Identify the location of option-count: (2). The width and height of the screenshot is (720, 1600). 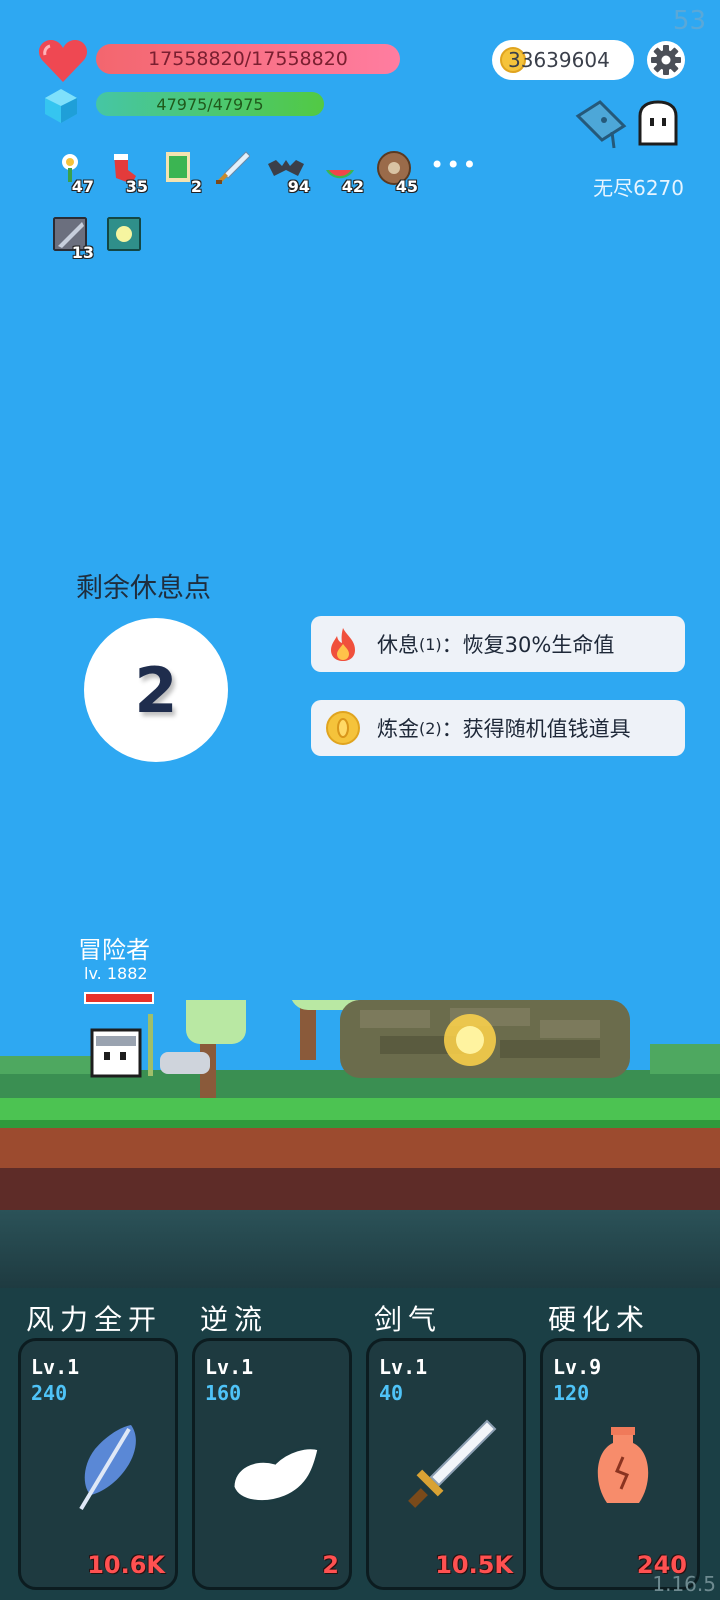
(430, 728).